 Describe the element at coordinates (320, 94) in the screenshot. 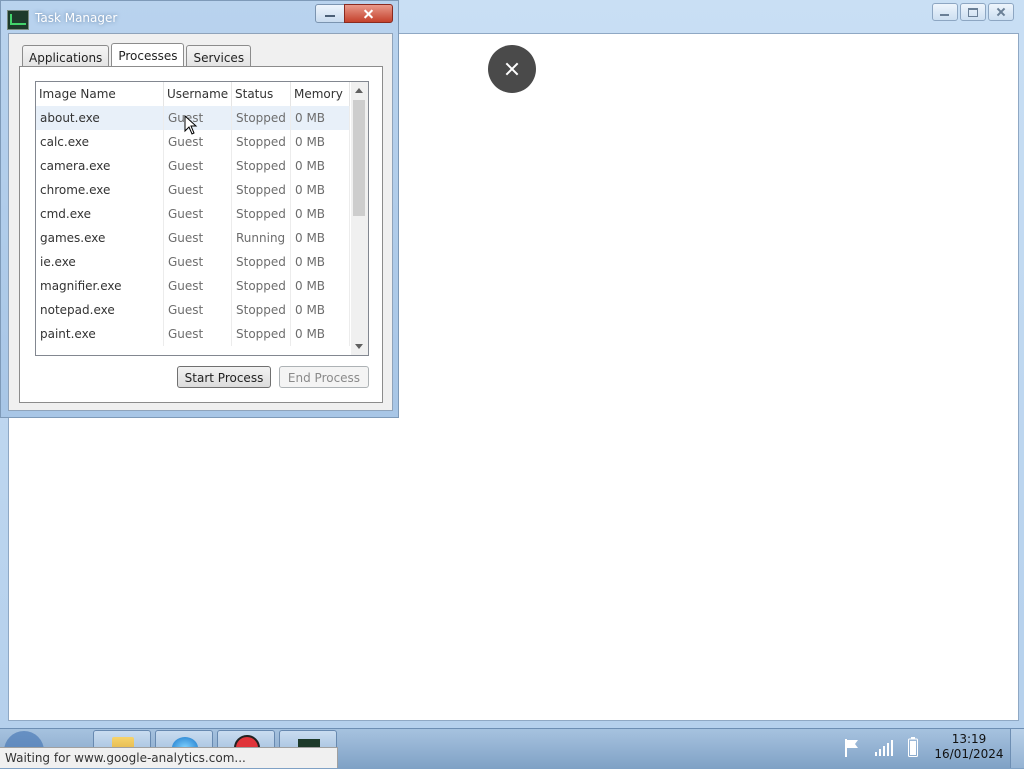

I see `column-header-memory: Memory` at that location.